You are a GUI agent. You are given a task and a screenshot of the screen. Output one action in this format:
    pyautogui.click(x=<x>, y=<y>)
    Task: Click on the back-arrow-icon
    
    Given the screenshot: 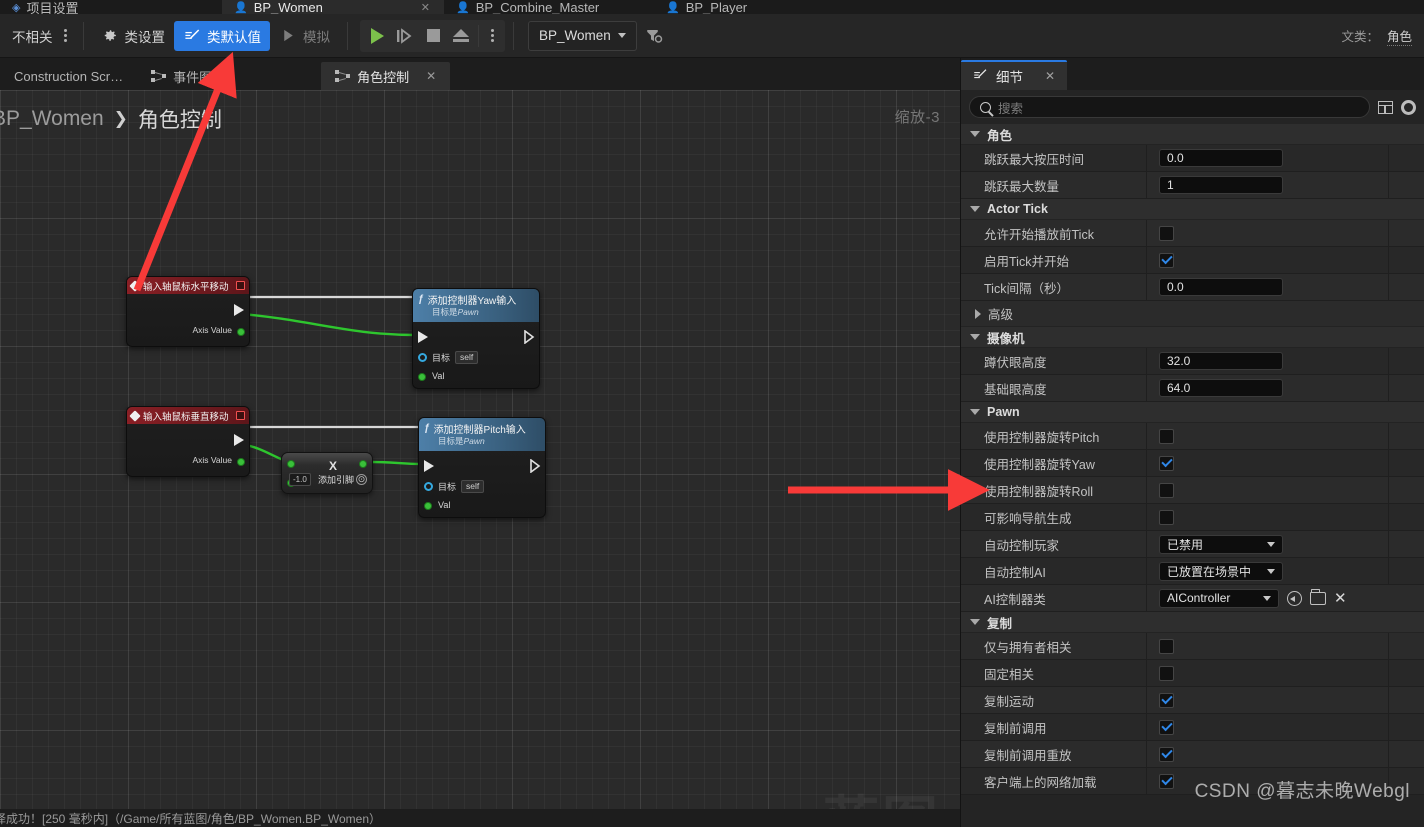 What is the action you would take?
    pyautogui.click(x=1294, y=598)
    